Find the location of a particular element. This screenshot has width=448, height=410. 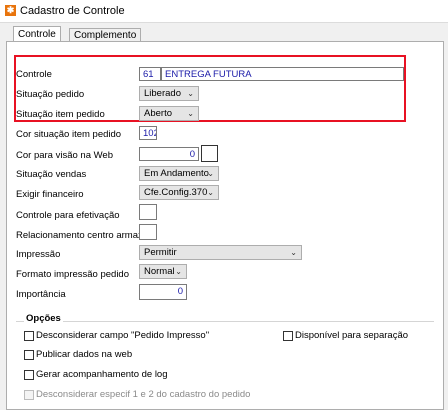

situacao-vendas-select: Em Andamento ⌄ is located at coordinates (179, 173).